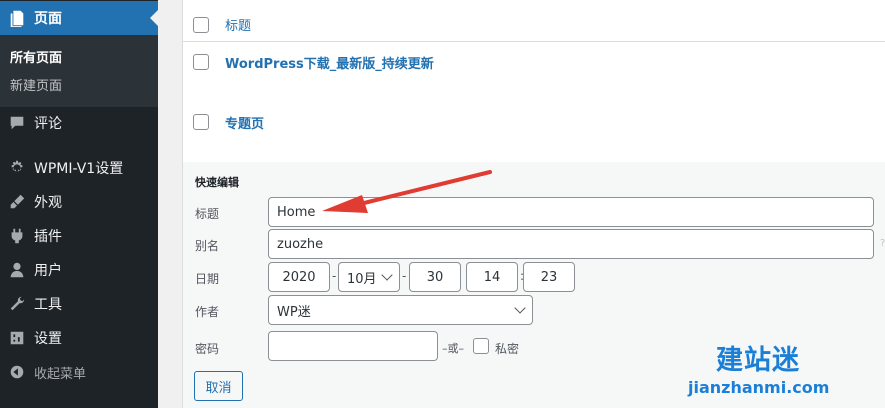 This screenshot has height=408, width=885. I want to click on month-value: 10月, so click(362, 279).